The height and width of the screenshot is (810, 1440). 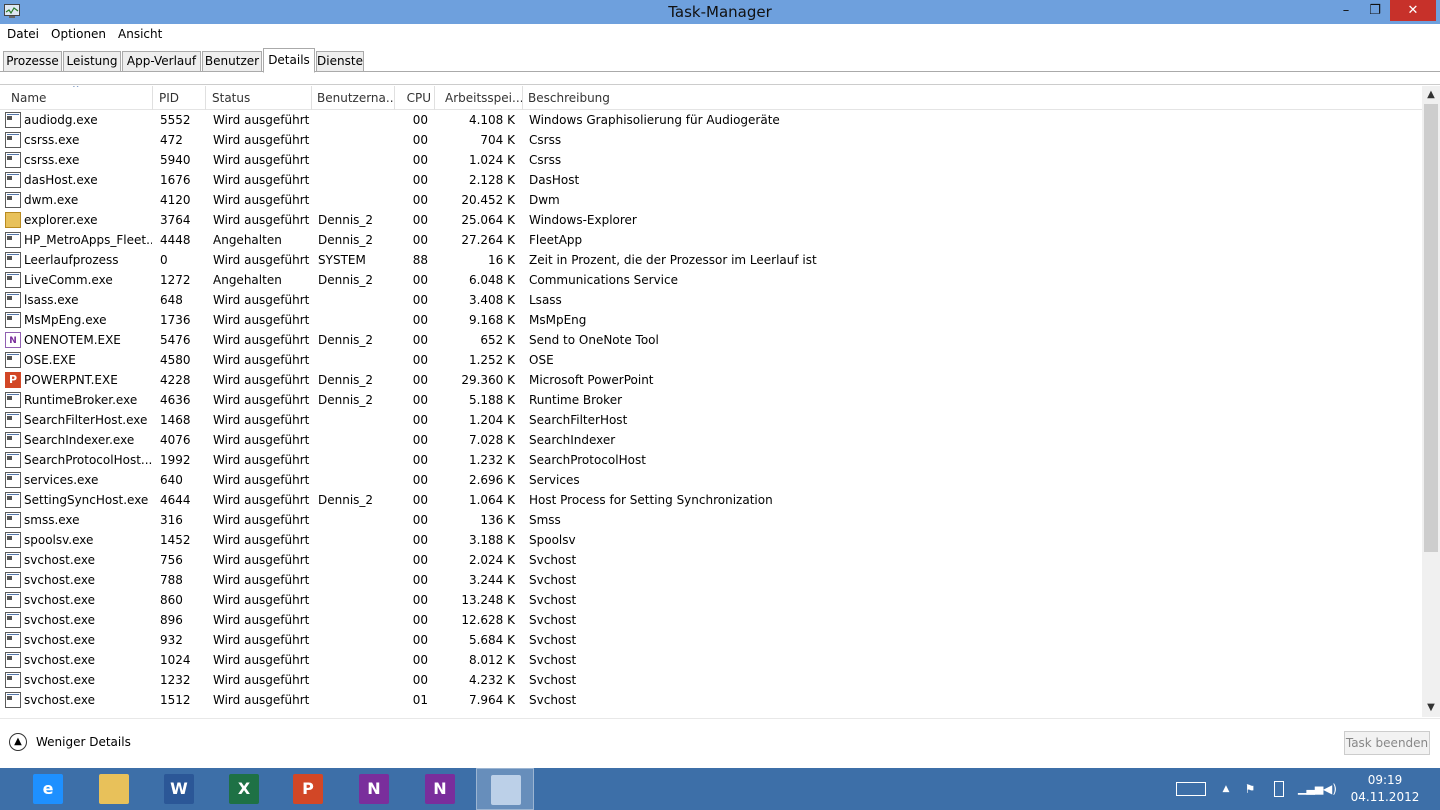 I want to click on end-task-button: Task beenden, so click(x=1387, y=743).